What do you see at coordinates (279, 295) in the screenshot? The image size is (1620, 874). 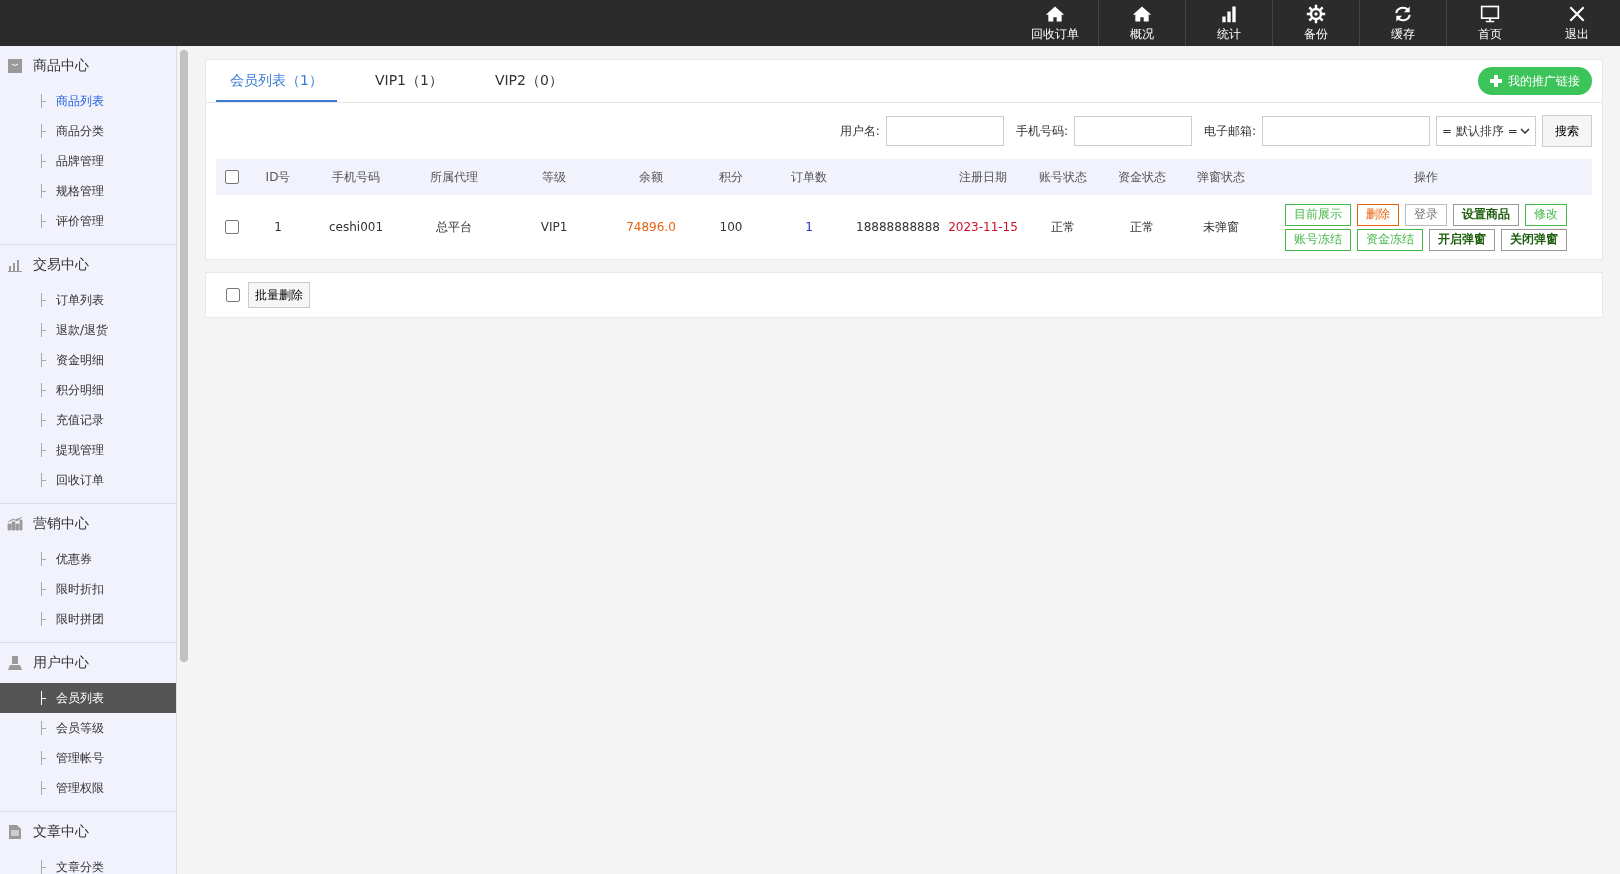 I see `batch-delete-button: 批量删除` at bounding box center [279, 295].